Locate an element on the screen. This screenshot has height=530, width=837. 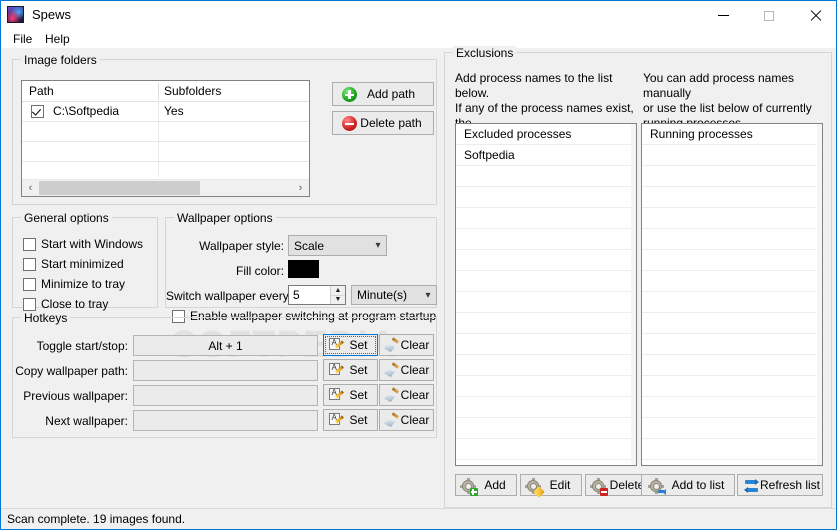
broom-icon is located at coordinates (392, 420).